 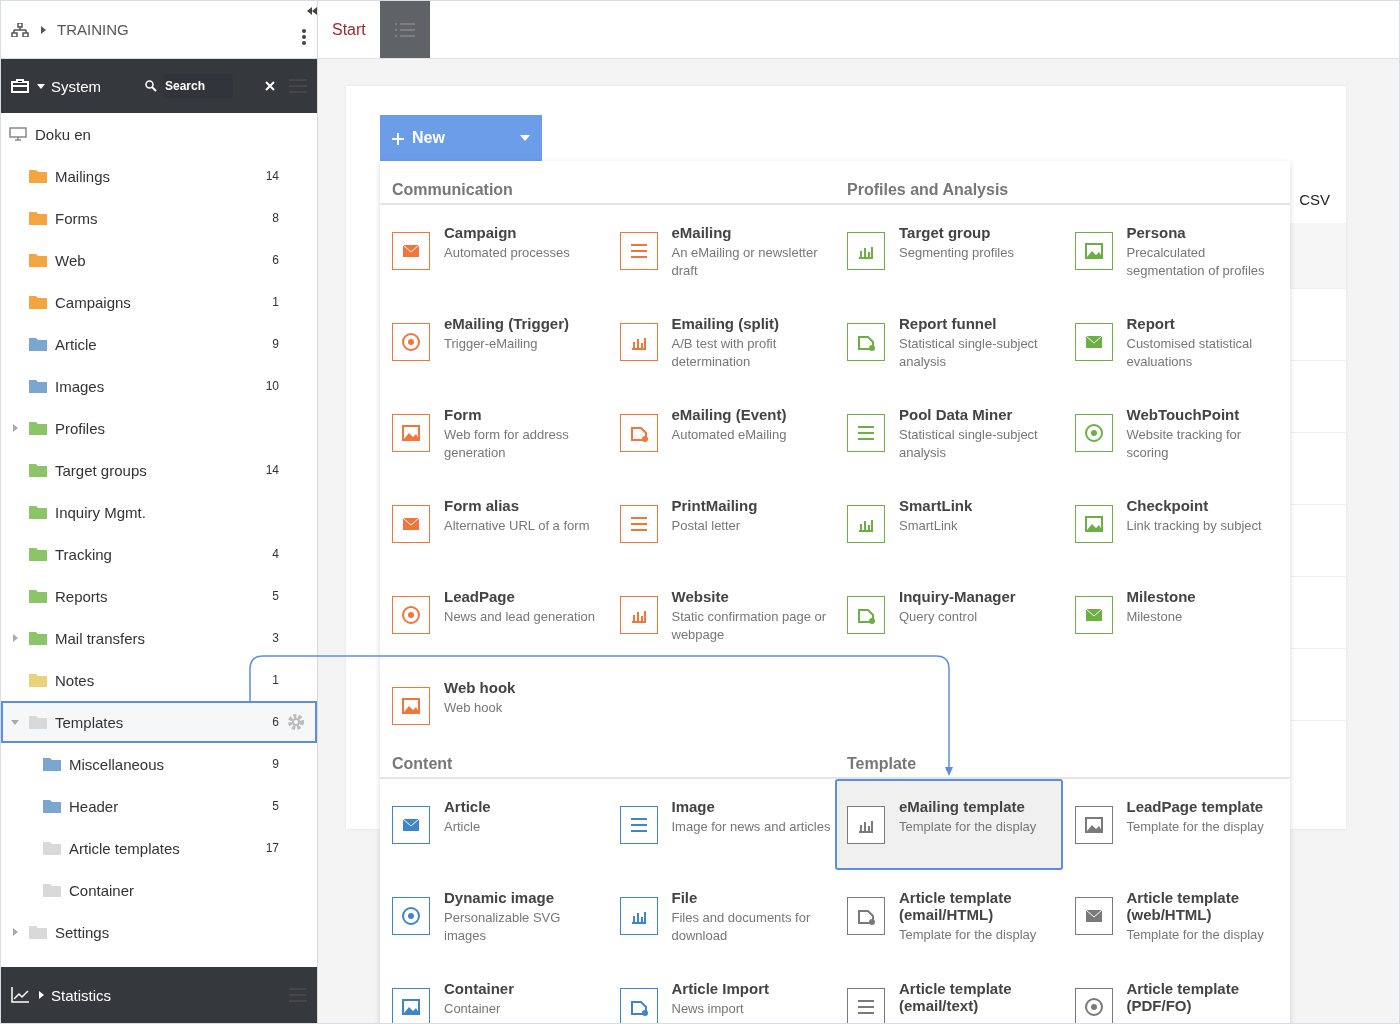 I want to click on tree-item: Mailings 14, so click(x=159, y=176).